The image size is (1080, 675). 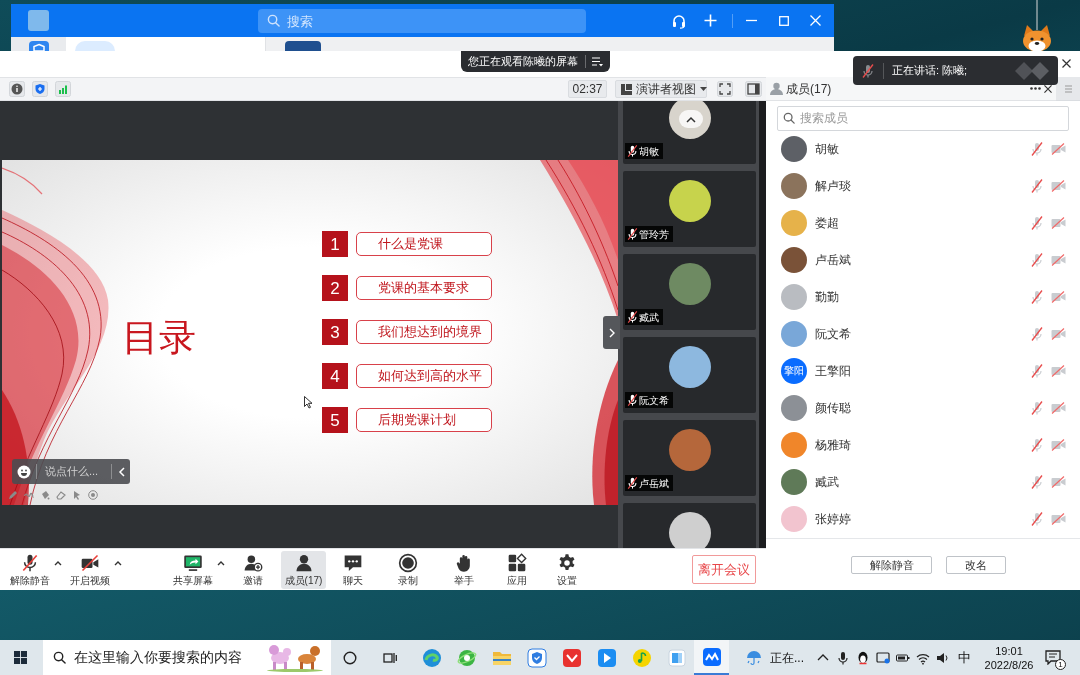 I want to click on notification-icon, so click(x=1053, y=657).